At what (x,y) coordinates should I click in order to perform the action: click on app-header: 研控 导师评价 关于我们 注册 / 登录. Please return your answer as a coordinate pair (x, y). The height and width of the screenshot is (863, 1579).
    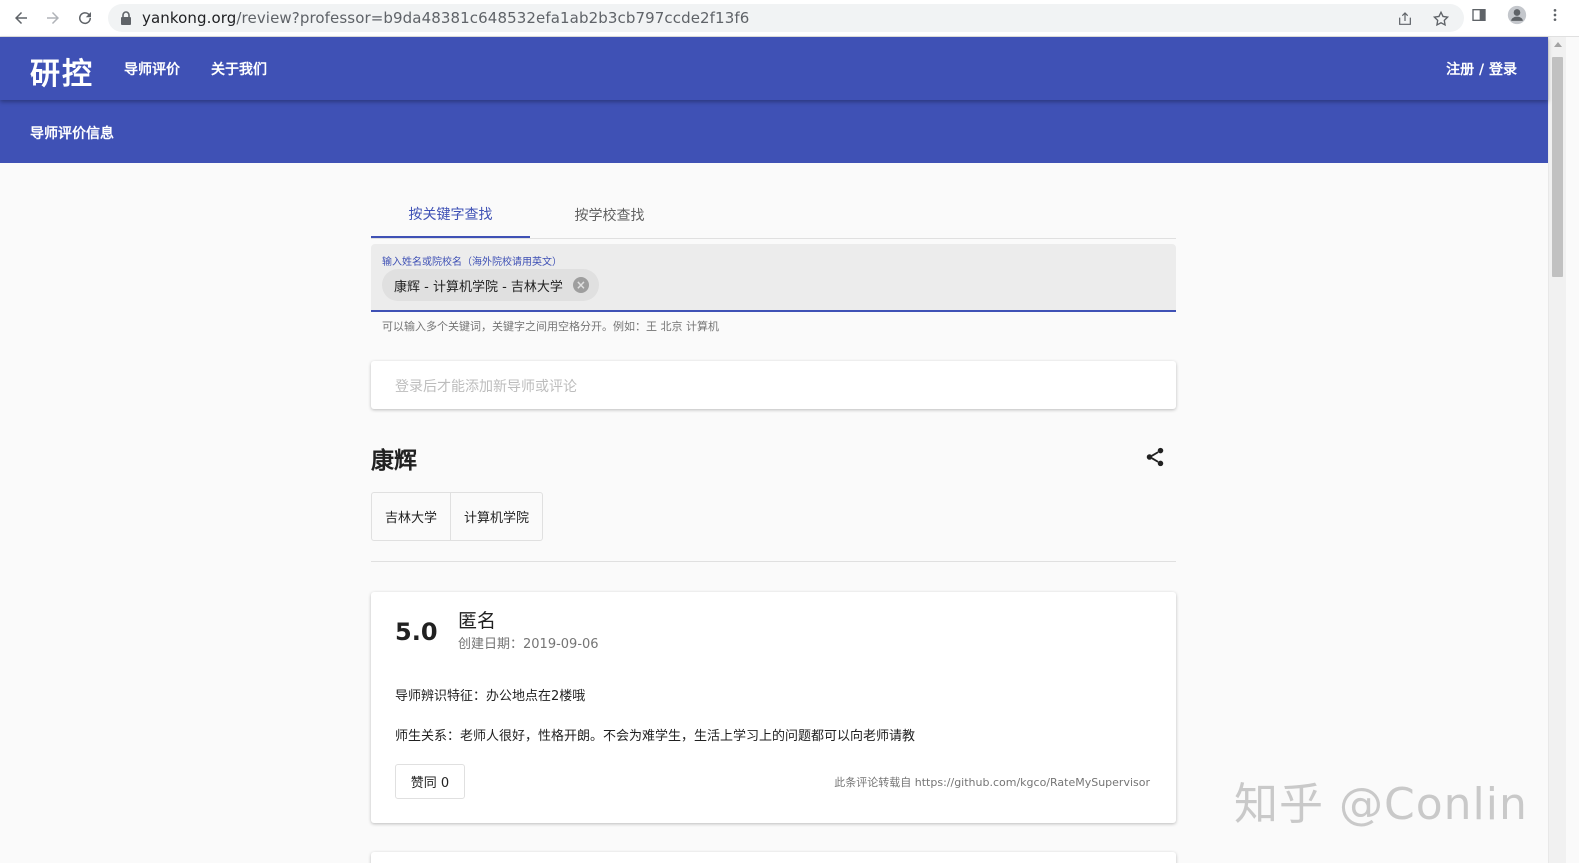
    Looking at the image, I should click on (774, 68).